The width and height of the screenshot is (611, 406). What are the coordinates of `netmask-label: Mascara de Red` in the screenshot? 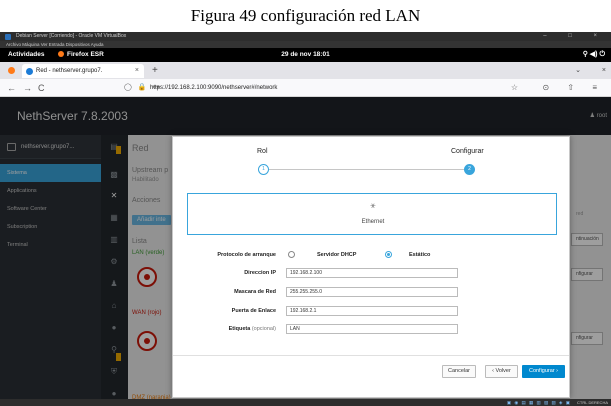 It's located at (255, 292).